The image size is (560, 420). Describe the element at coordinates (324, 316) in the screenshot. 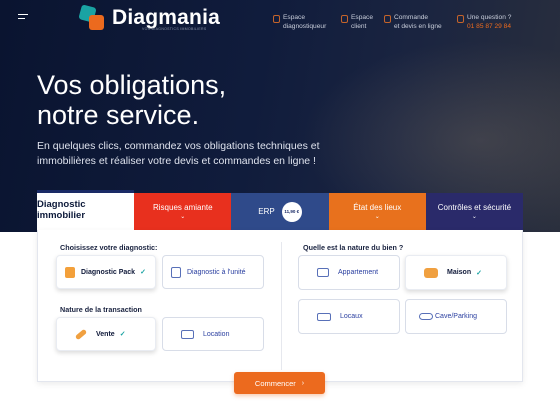

I see `premises-icon` at that location.